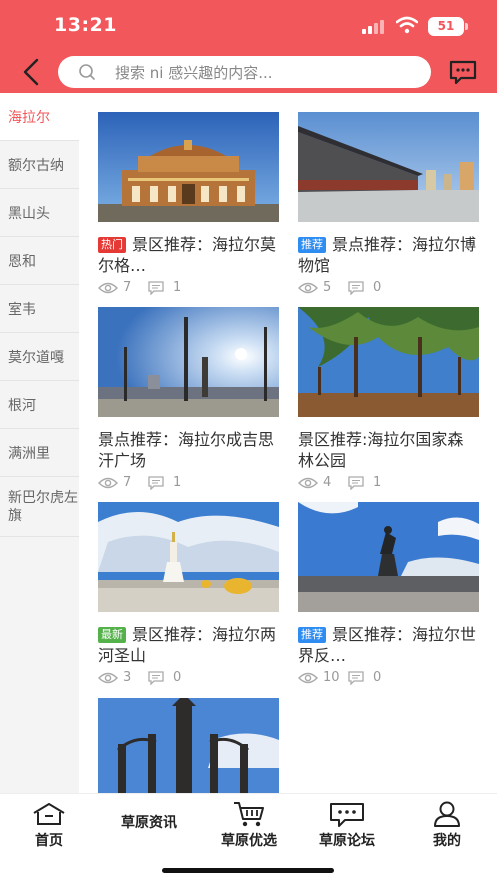  What do you see at coordinates (49, 814) in the screenshot?
I see `home-icon` at bounding box center [49, 814].